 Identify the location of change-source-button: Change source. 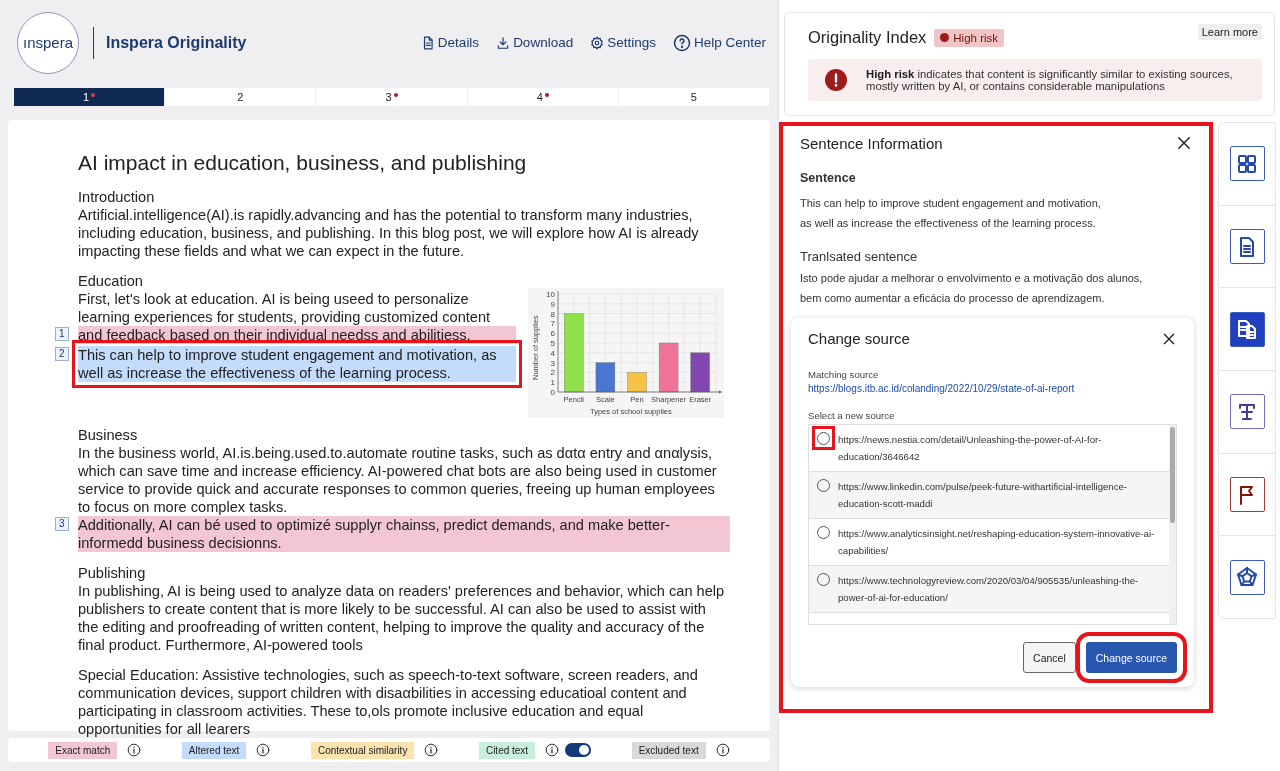
(1131, 657).